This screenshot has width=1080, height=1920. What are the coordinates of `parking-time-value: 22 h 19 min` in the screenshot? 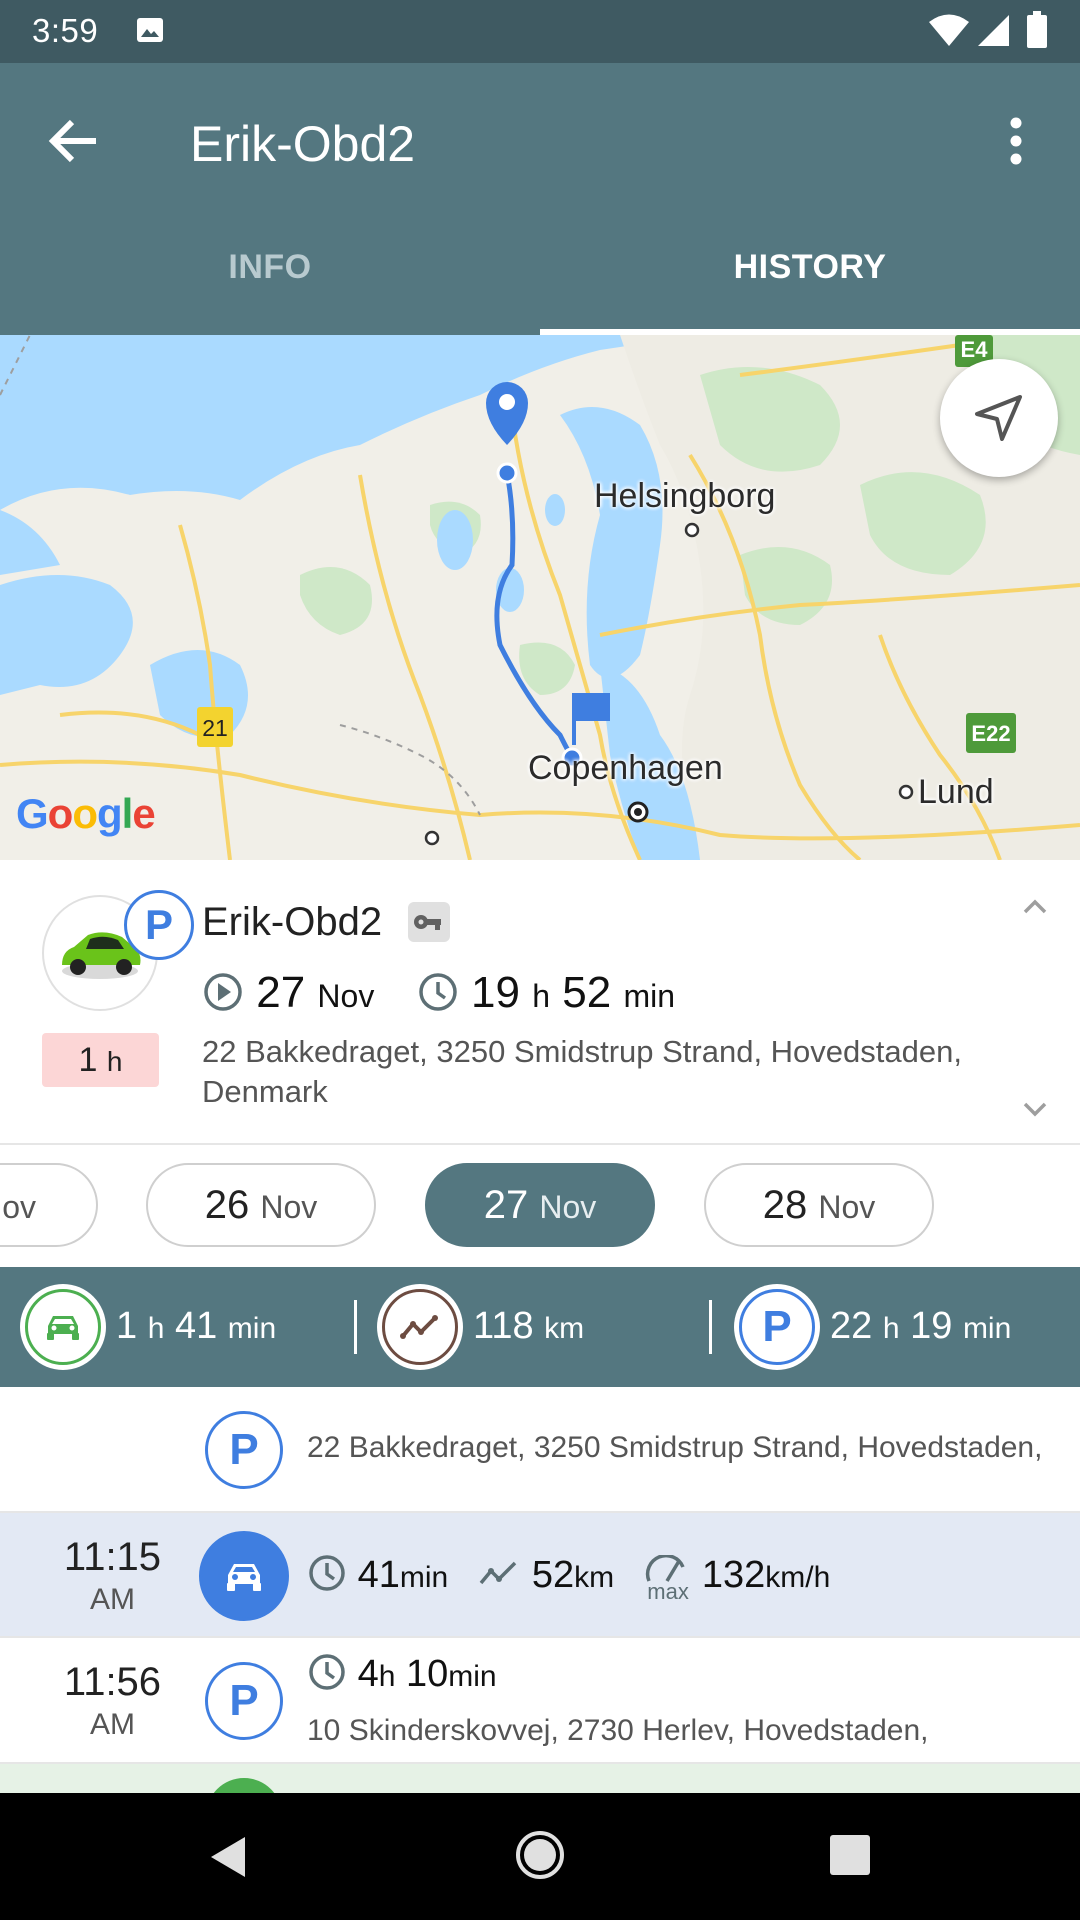 It's located at (921, 1326).